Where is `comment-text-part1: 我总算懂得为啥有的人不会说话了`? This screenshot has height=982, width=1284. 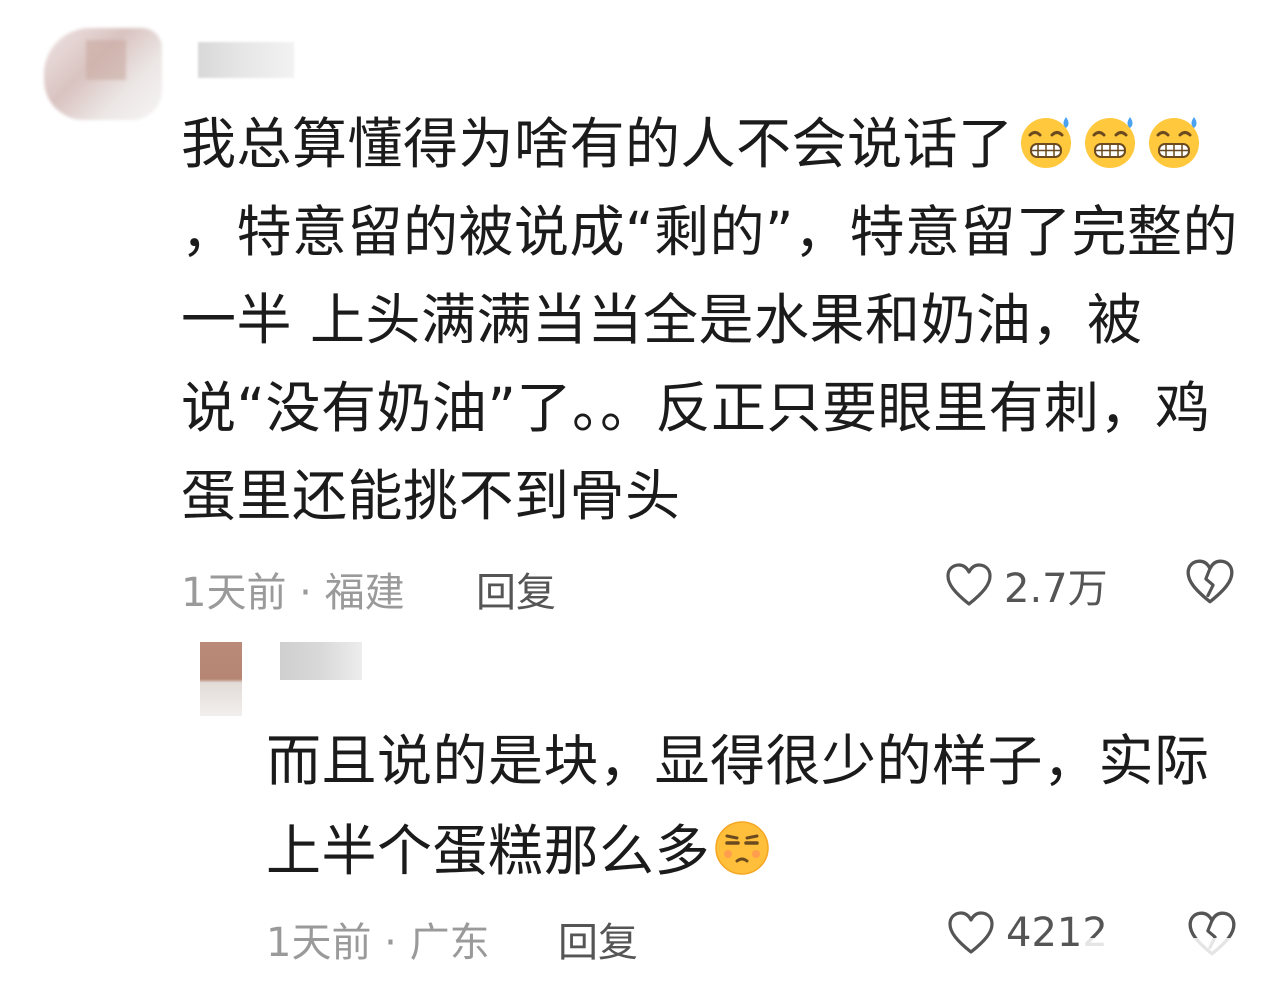
comment-text-part1: 我总算懂得为啥有的人不会说话了 is located at coordinates (597, 144).